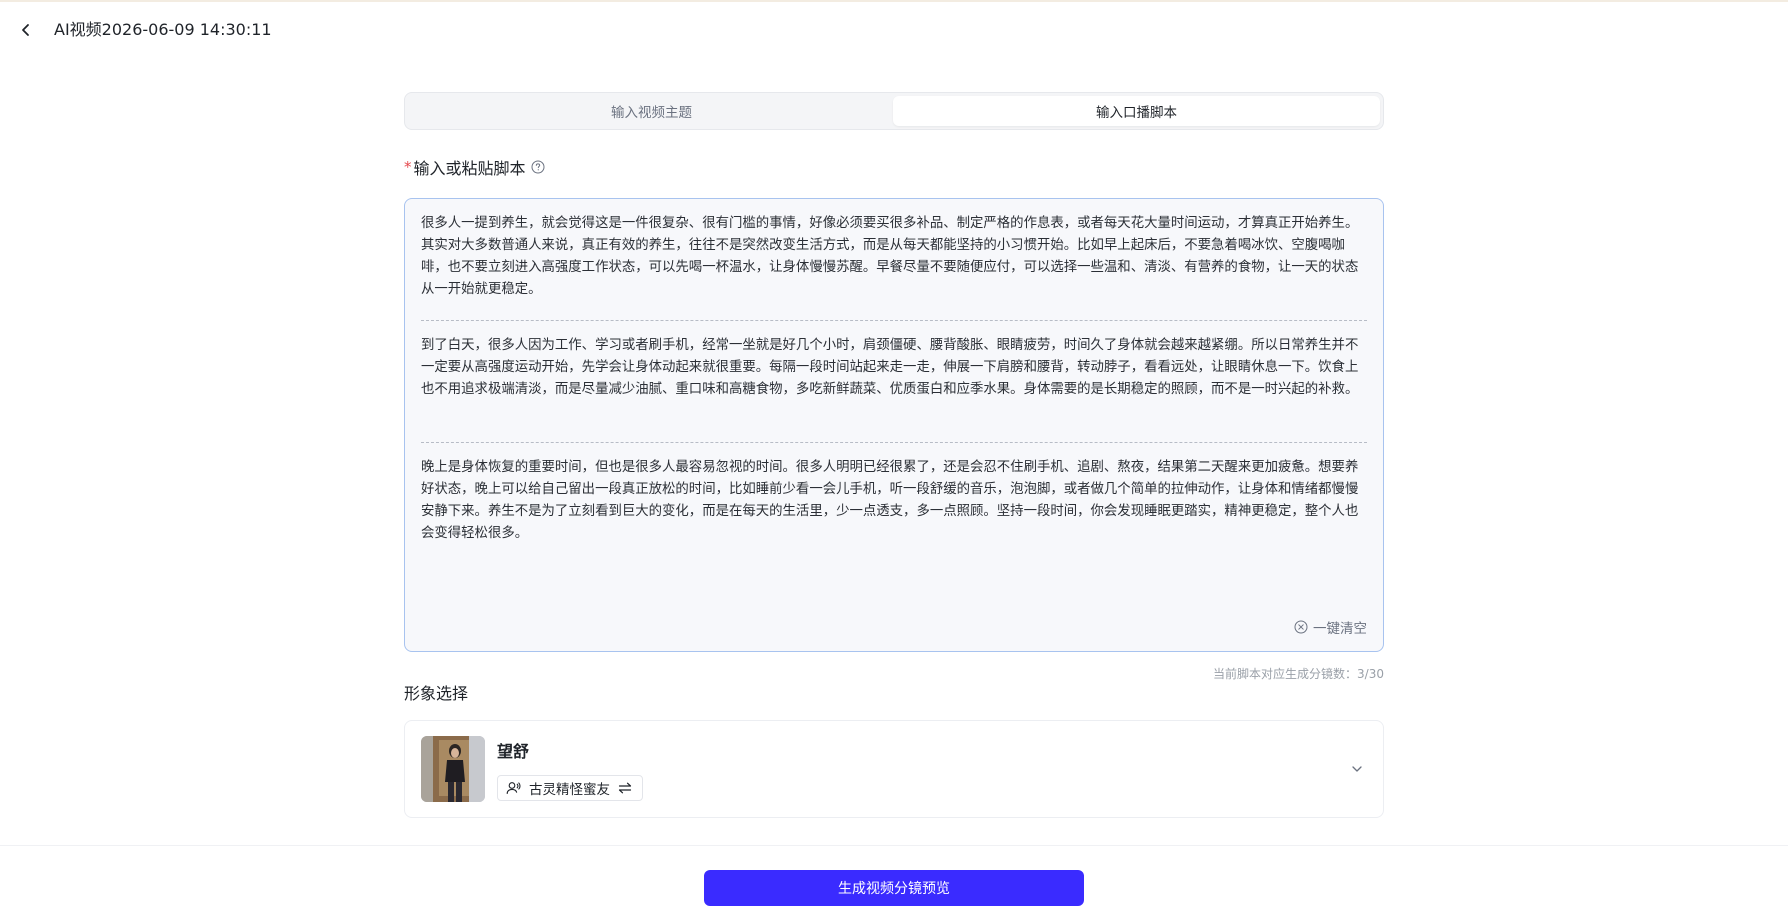 The height and width of the screenshot is (919, 1788). Describe the element at coordinates (894, 769) in the screenshot. I see `avatar-selector: 望舒 古灵精怪蜜友` at that location.